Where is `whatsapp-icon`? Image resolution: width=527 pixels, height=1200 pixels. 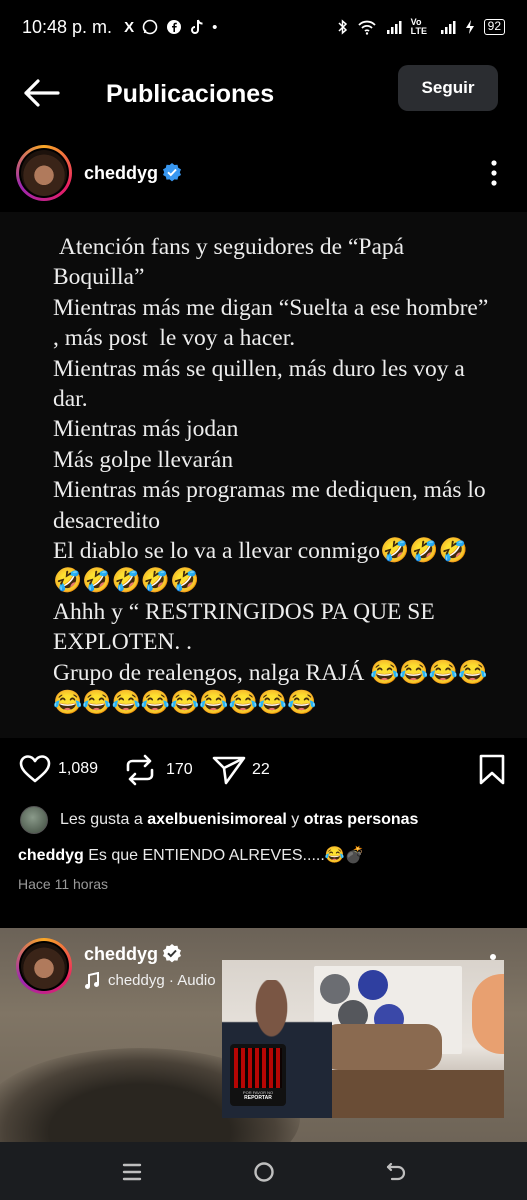 whatsapp-icon is located at coordinates (150, 27).